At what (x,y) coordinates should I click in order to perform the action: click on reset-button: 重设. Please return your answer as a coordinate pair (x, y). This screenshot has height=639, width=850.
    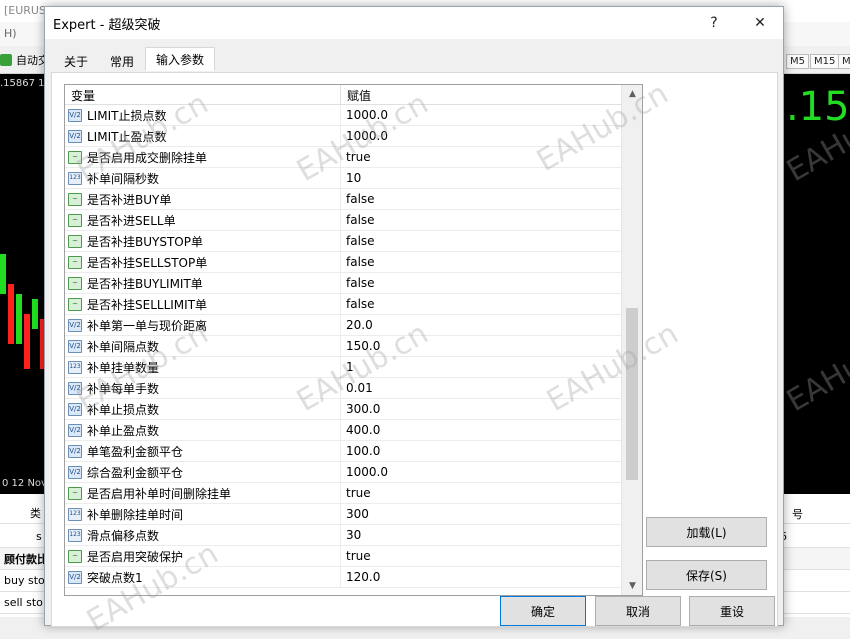
    Looking at the image, I should click on (732, 611).